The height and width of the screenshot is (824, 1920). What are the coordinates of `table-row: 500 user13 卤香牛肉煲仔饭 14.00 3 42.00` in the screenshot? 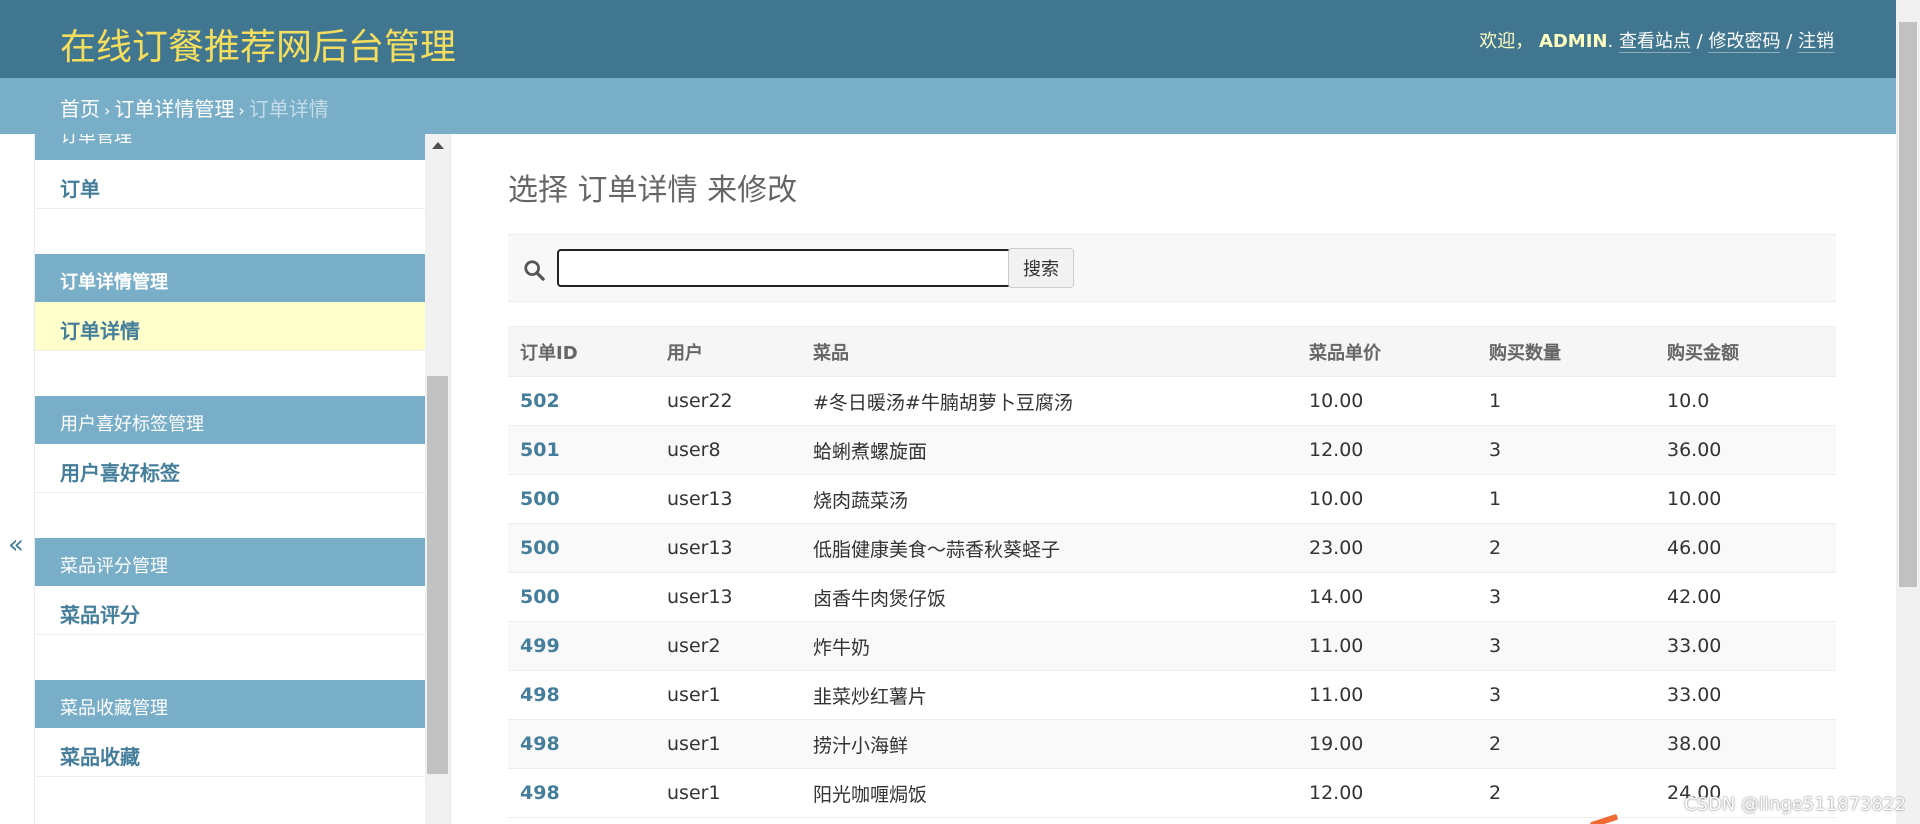 It's located at (1172, 597).